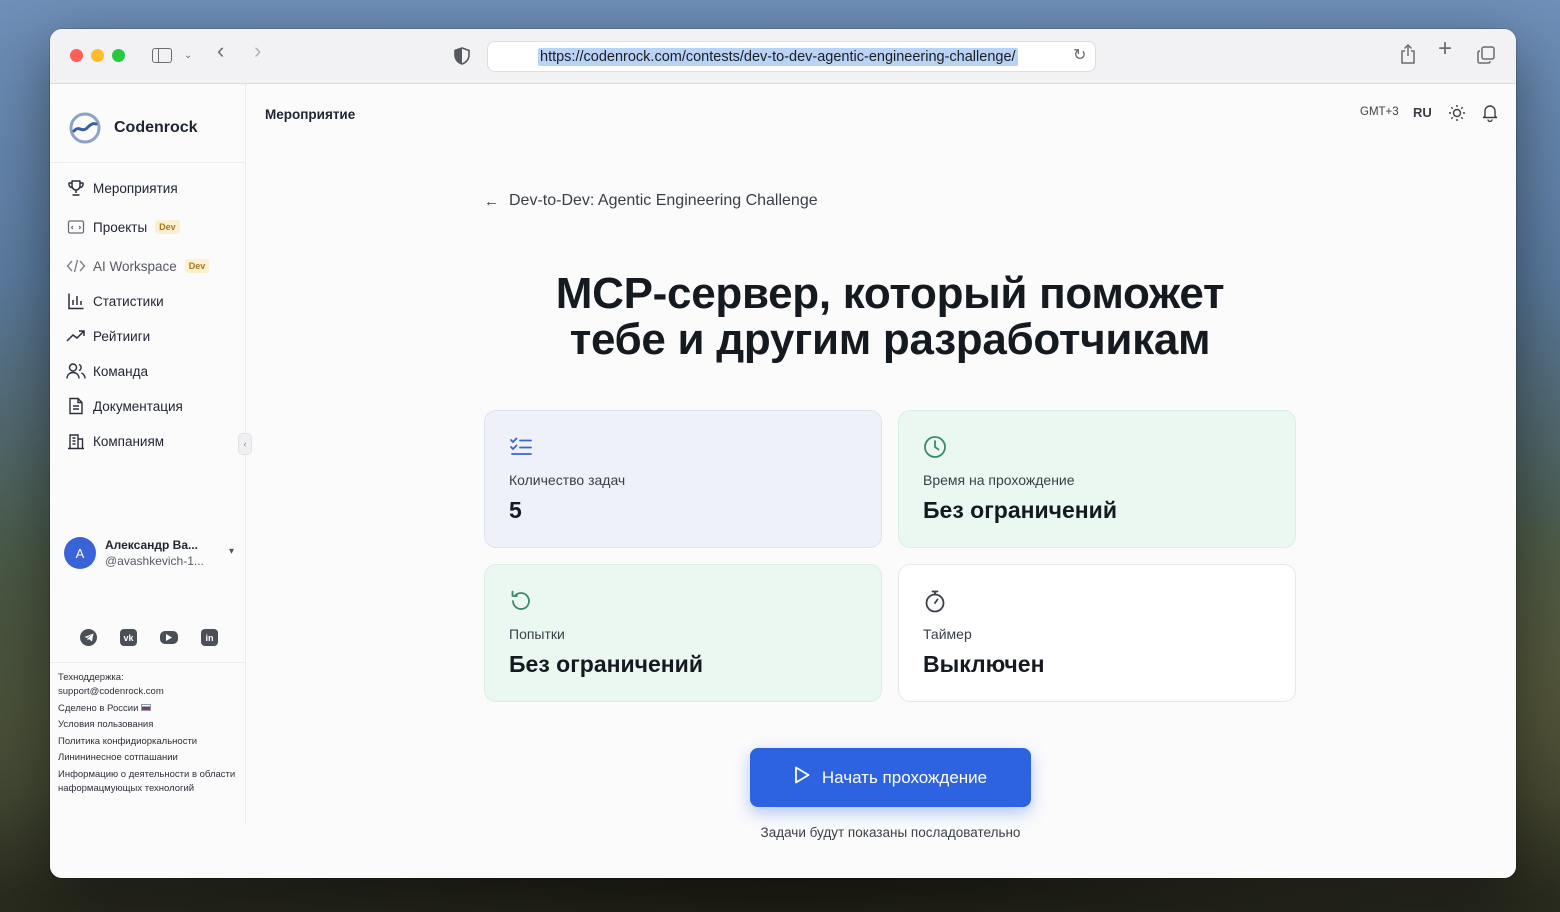 The height and width of the screenshot is (912, 1560). I want to click on support-label: Техноддержка:, so click(91, 677).